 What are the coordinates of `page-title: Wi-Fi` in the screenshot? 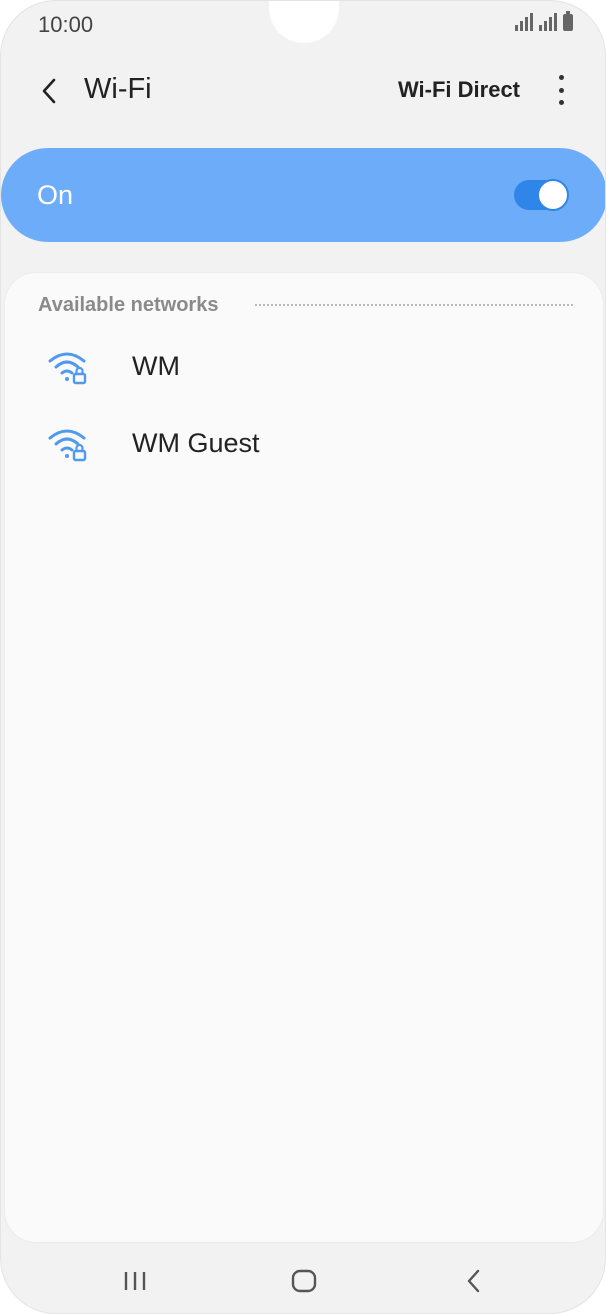 It's located at (118, 89).